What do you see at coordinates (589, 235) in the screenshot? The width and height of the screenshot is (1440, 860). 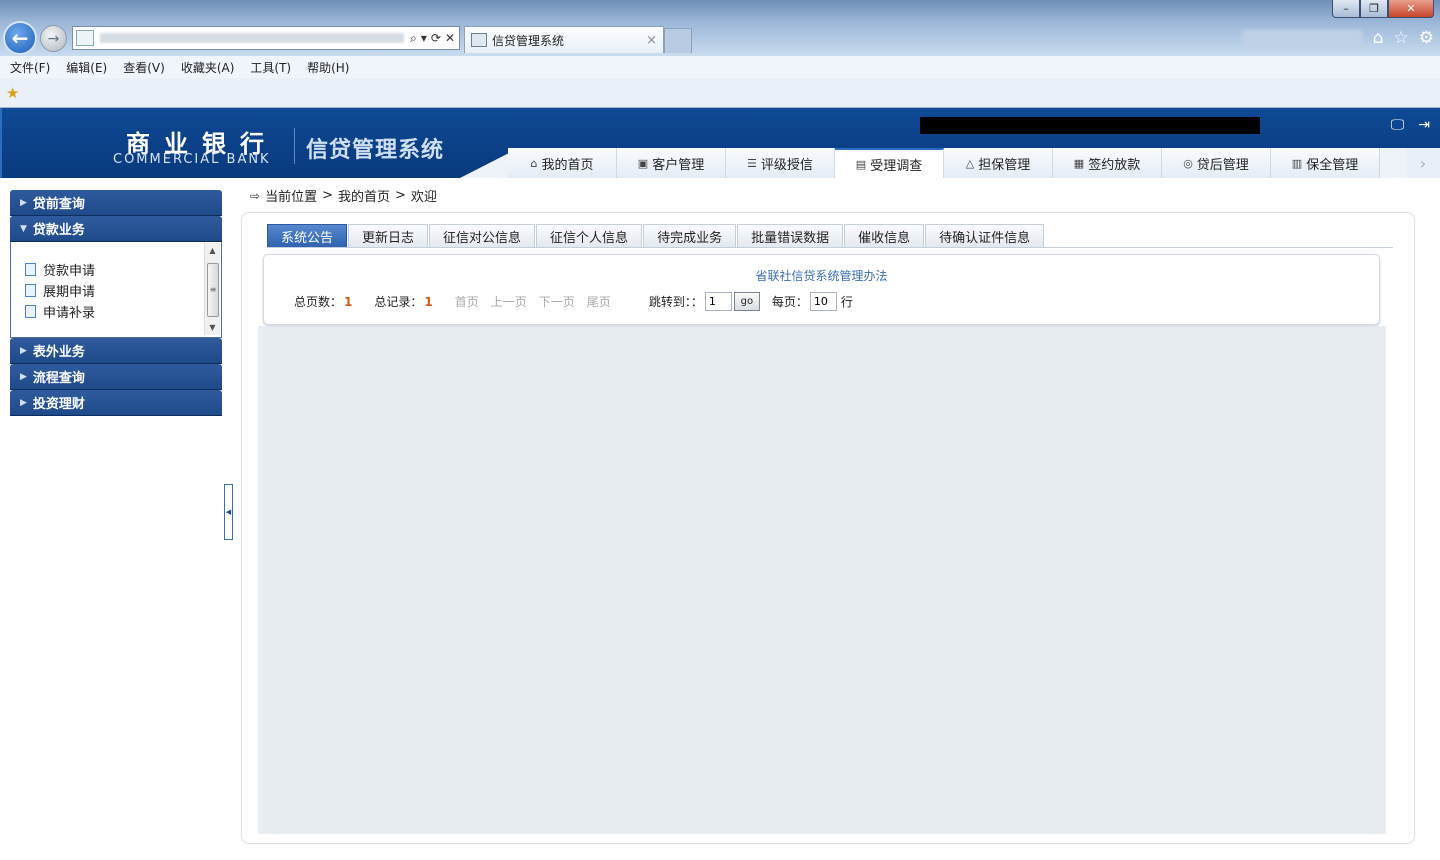 I see `tab-personal-credit: 征信个人信息` at bounding box center [589, 235].